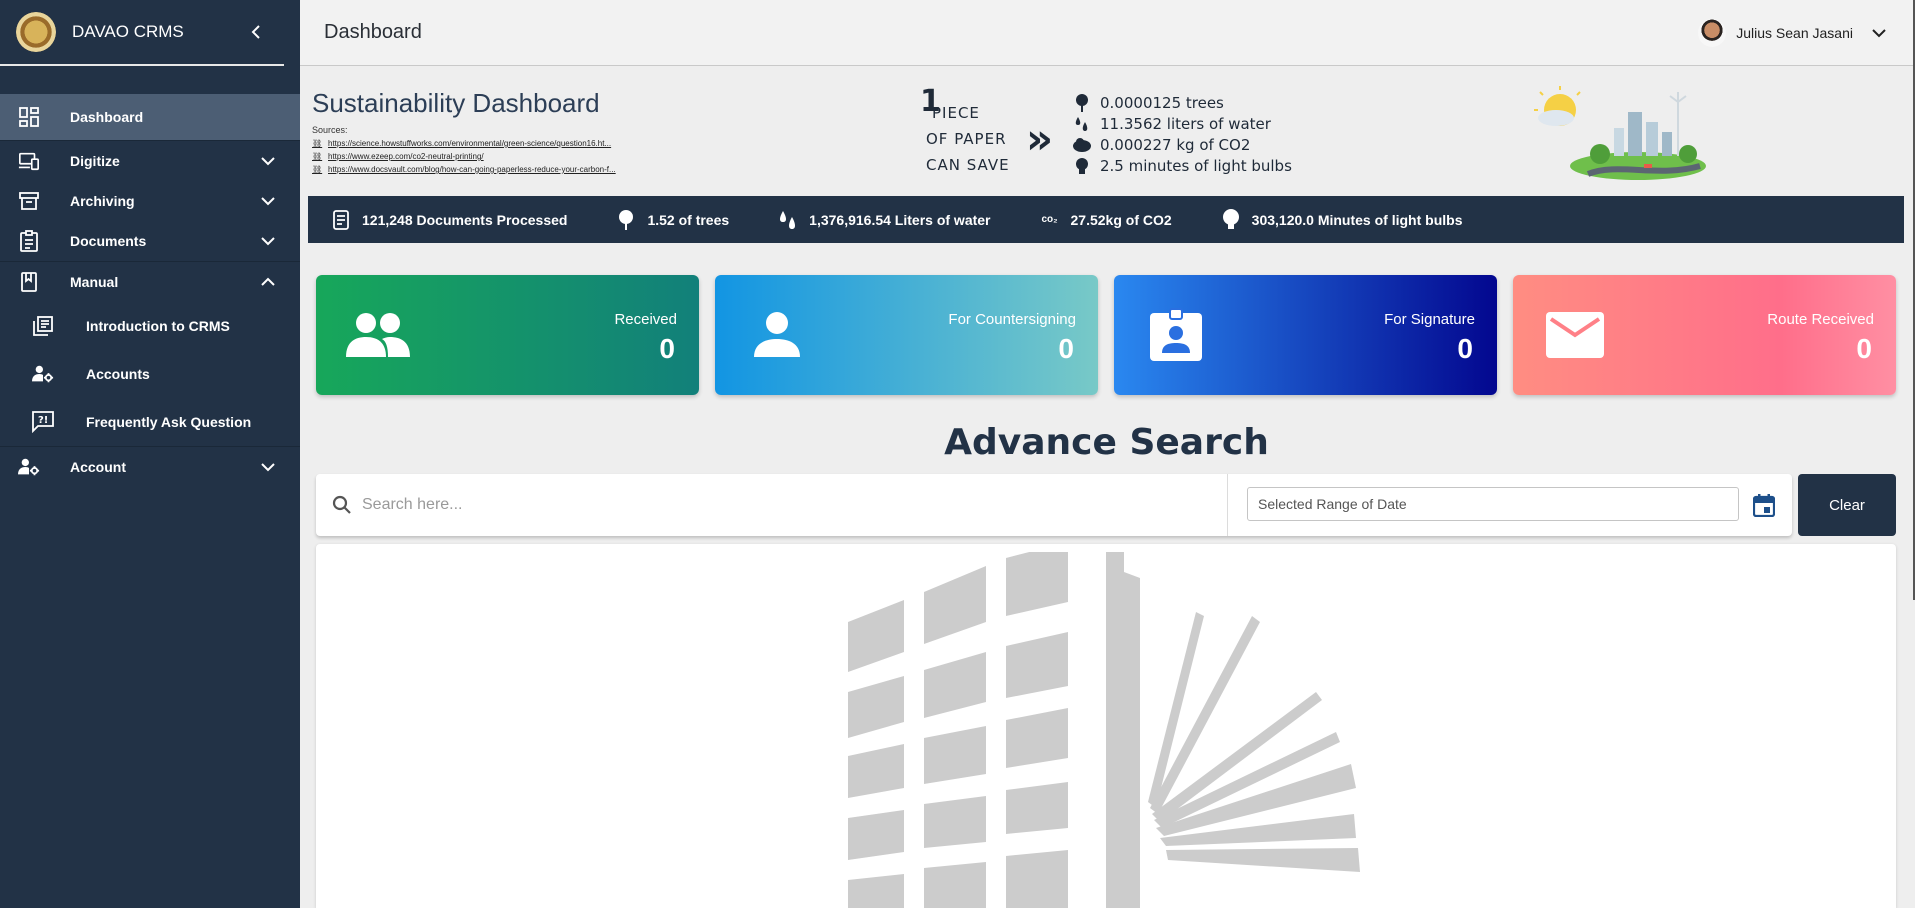 The height and width of the screenshot is (908, 1915). What do you see at coordinates (507, 335) in the screenshot?
I see `card-received: Received 0` at bounding box center [507, 335].